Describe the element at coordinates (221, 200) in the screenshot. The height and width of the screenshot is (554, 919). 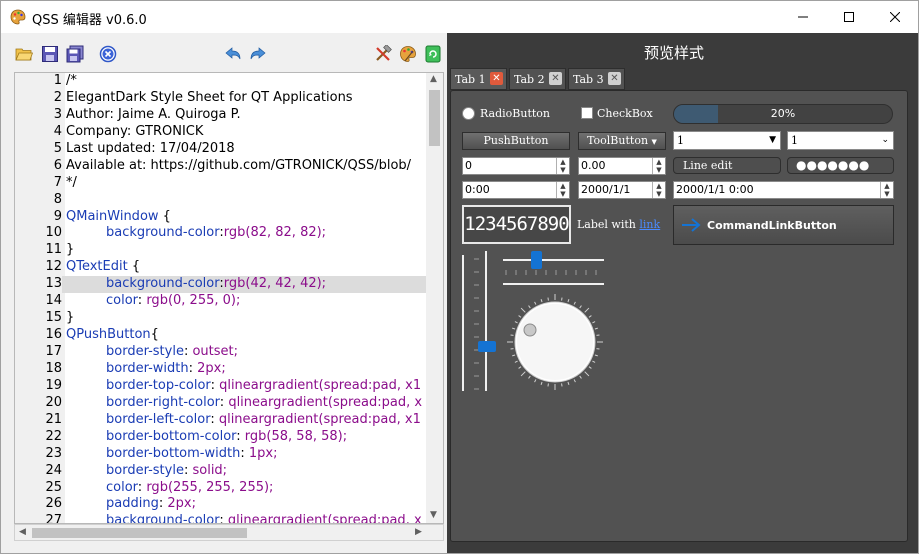
I see `code-line: 8` at that location.